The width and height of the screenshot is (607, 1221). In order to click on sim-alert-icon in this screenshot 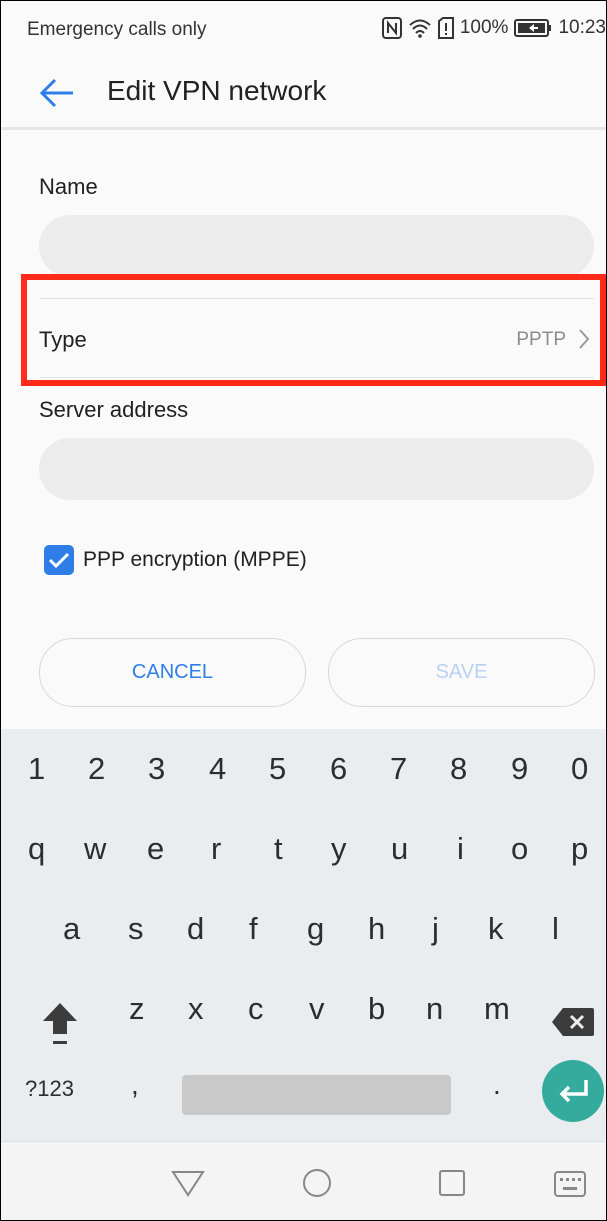, I will do `click(445, 28)`.